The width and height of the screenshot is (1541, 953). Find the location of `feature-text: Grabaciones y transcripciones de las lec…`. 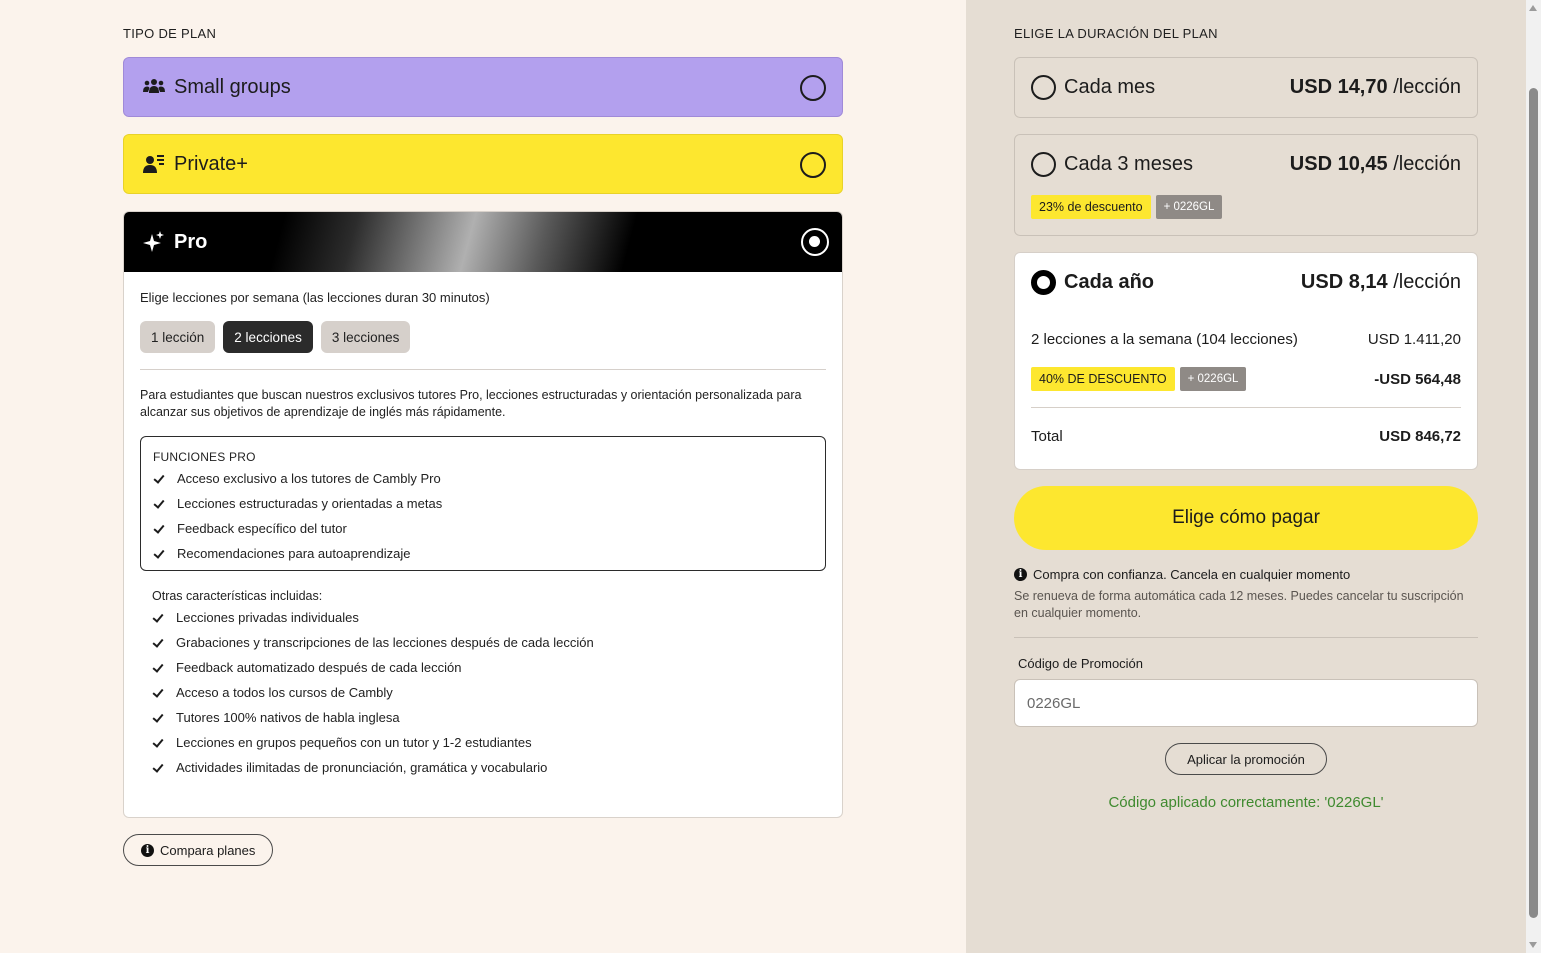

feature-text: Grabaciones y transcripciones de las lec… is located at coordinates (385, 642).